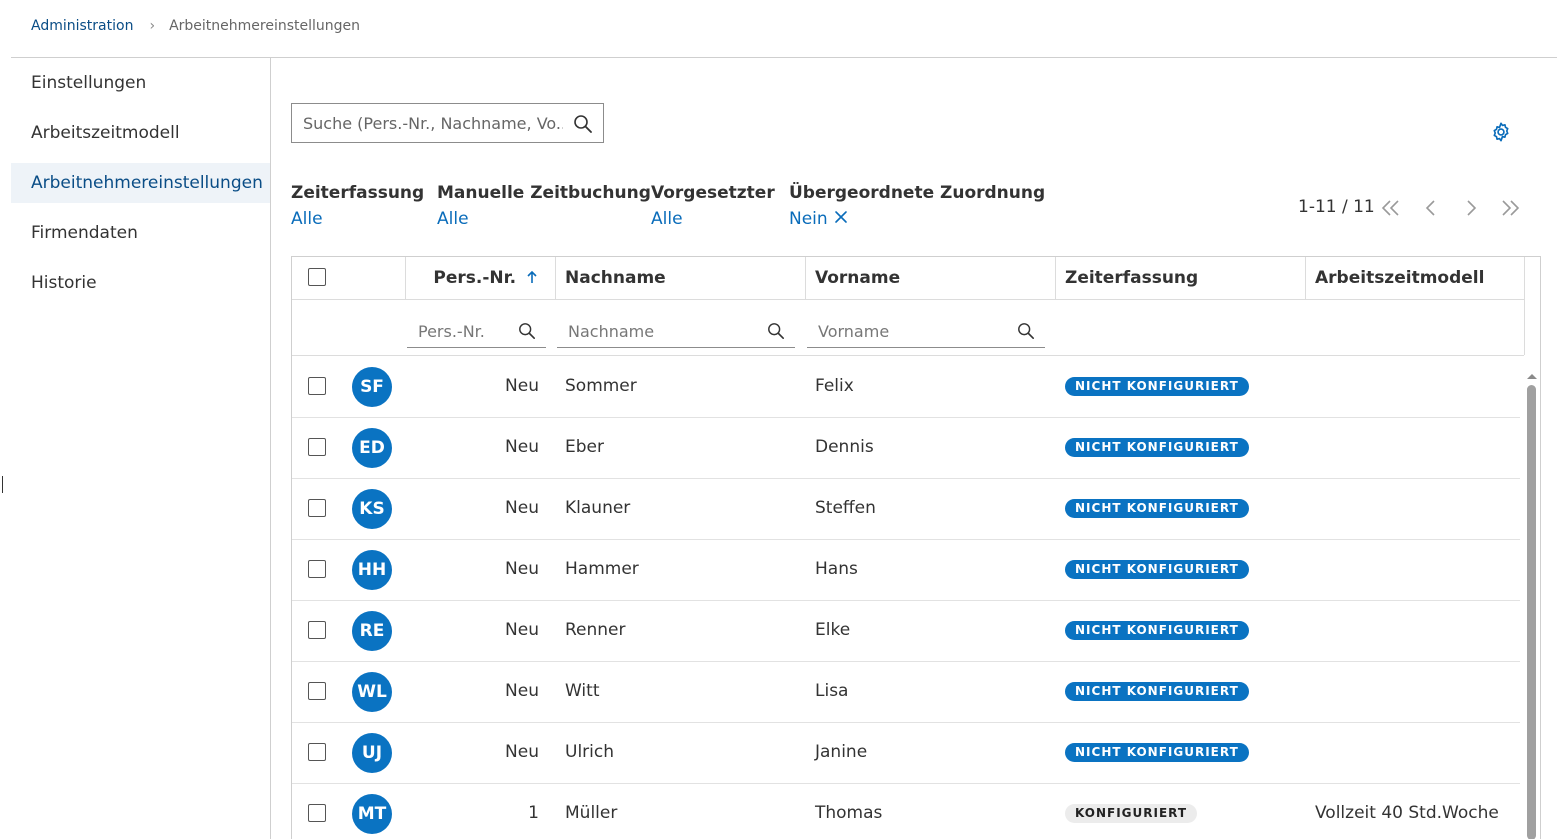 The image size is (1557, 839). I want to click on column-header-arbeitszeitmodell: Arbeitszeitmodell, so click(1414, 278).